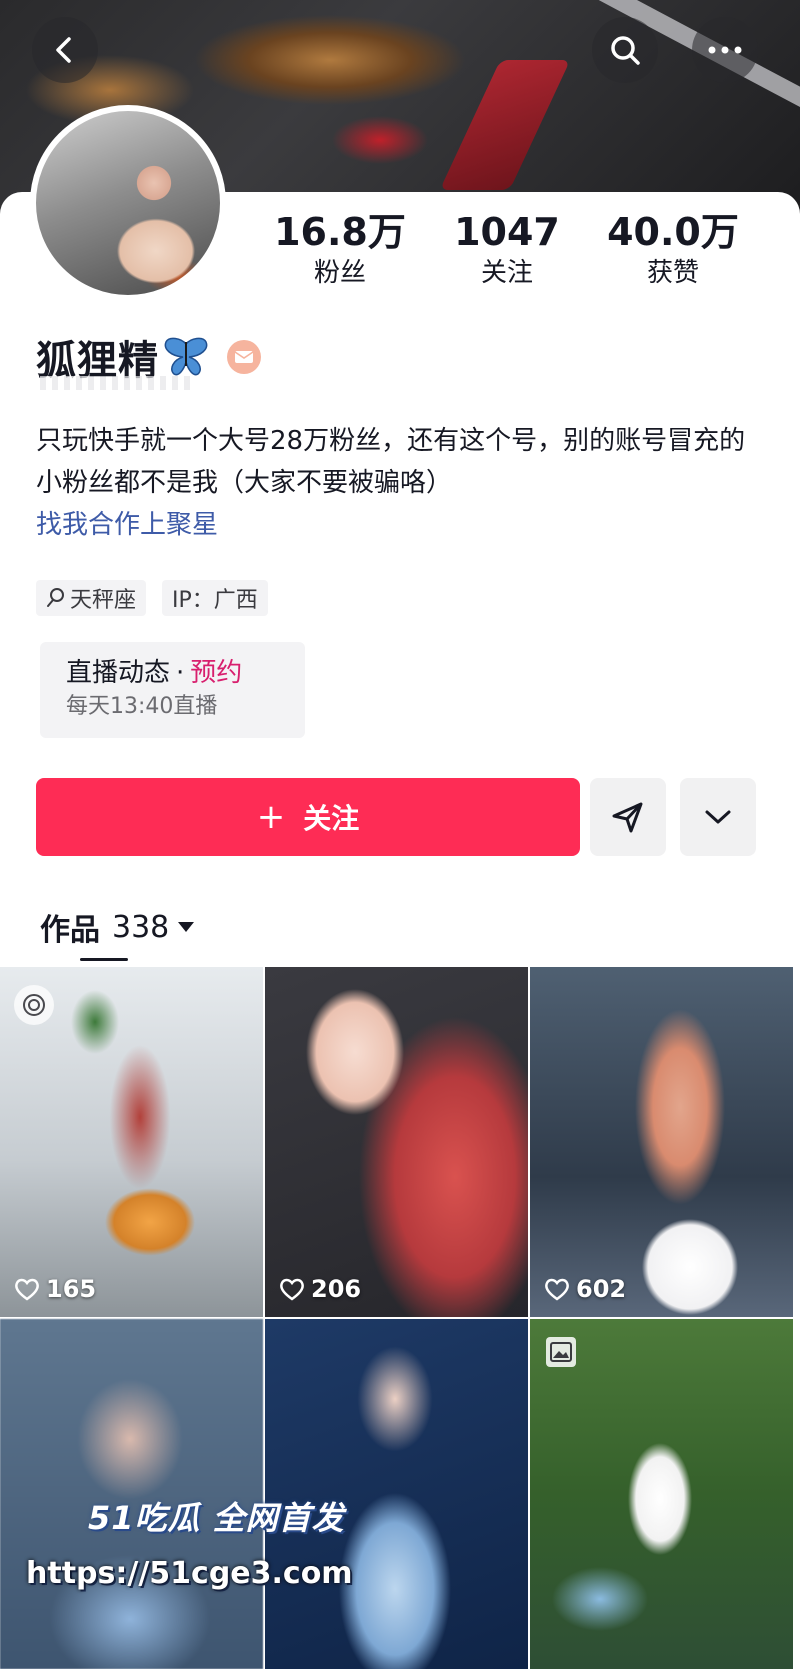 The image size is (800, 1669). What do you see at coordinates (661, 1494) in the screenshot?
I see `video-tile` at bounding box center [661, 1494].